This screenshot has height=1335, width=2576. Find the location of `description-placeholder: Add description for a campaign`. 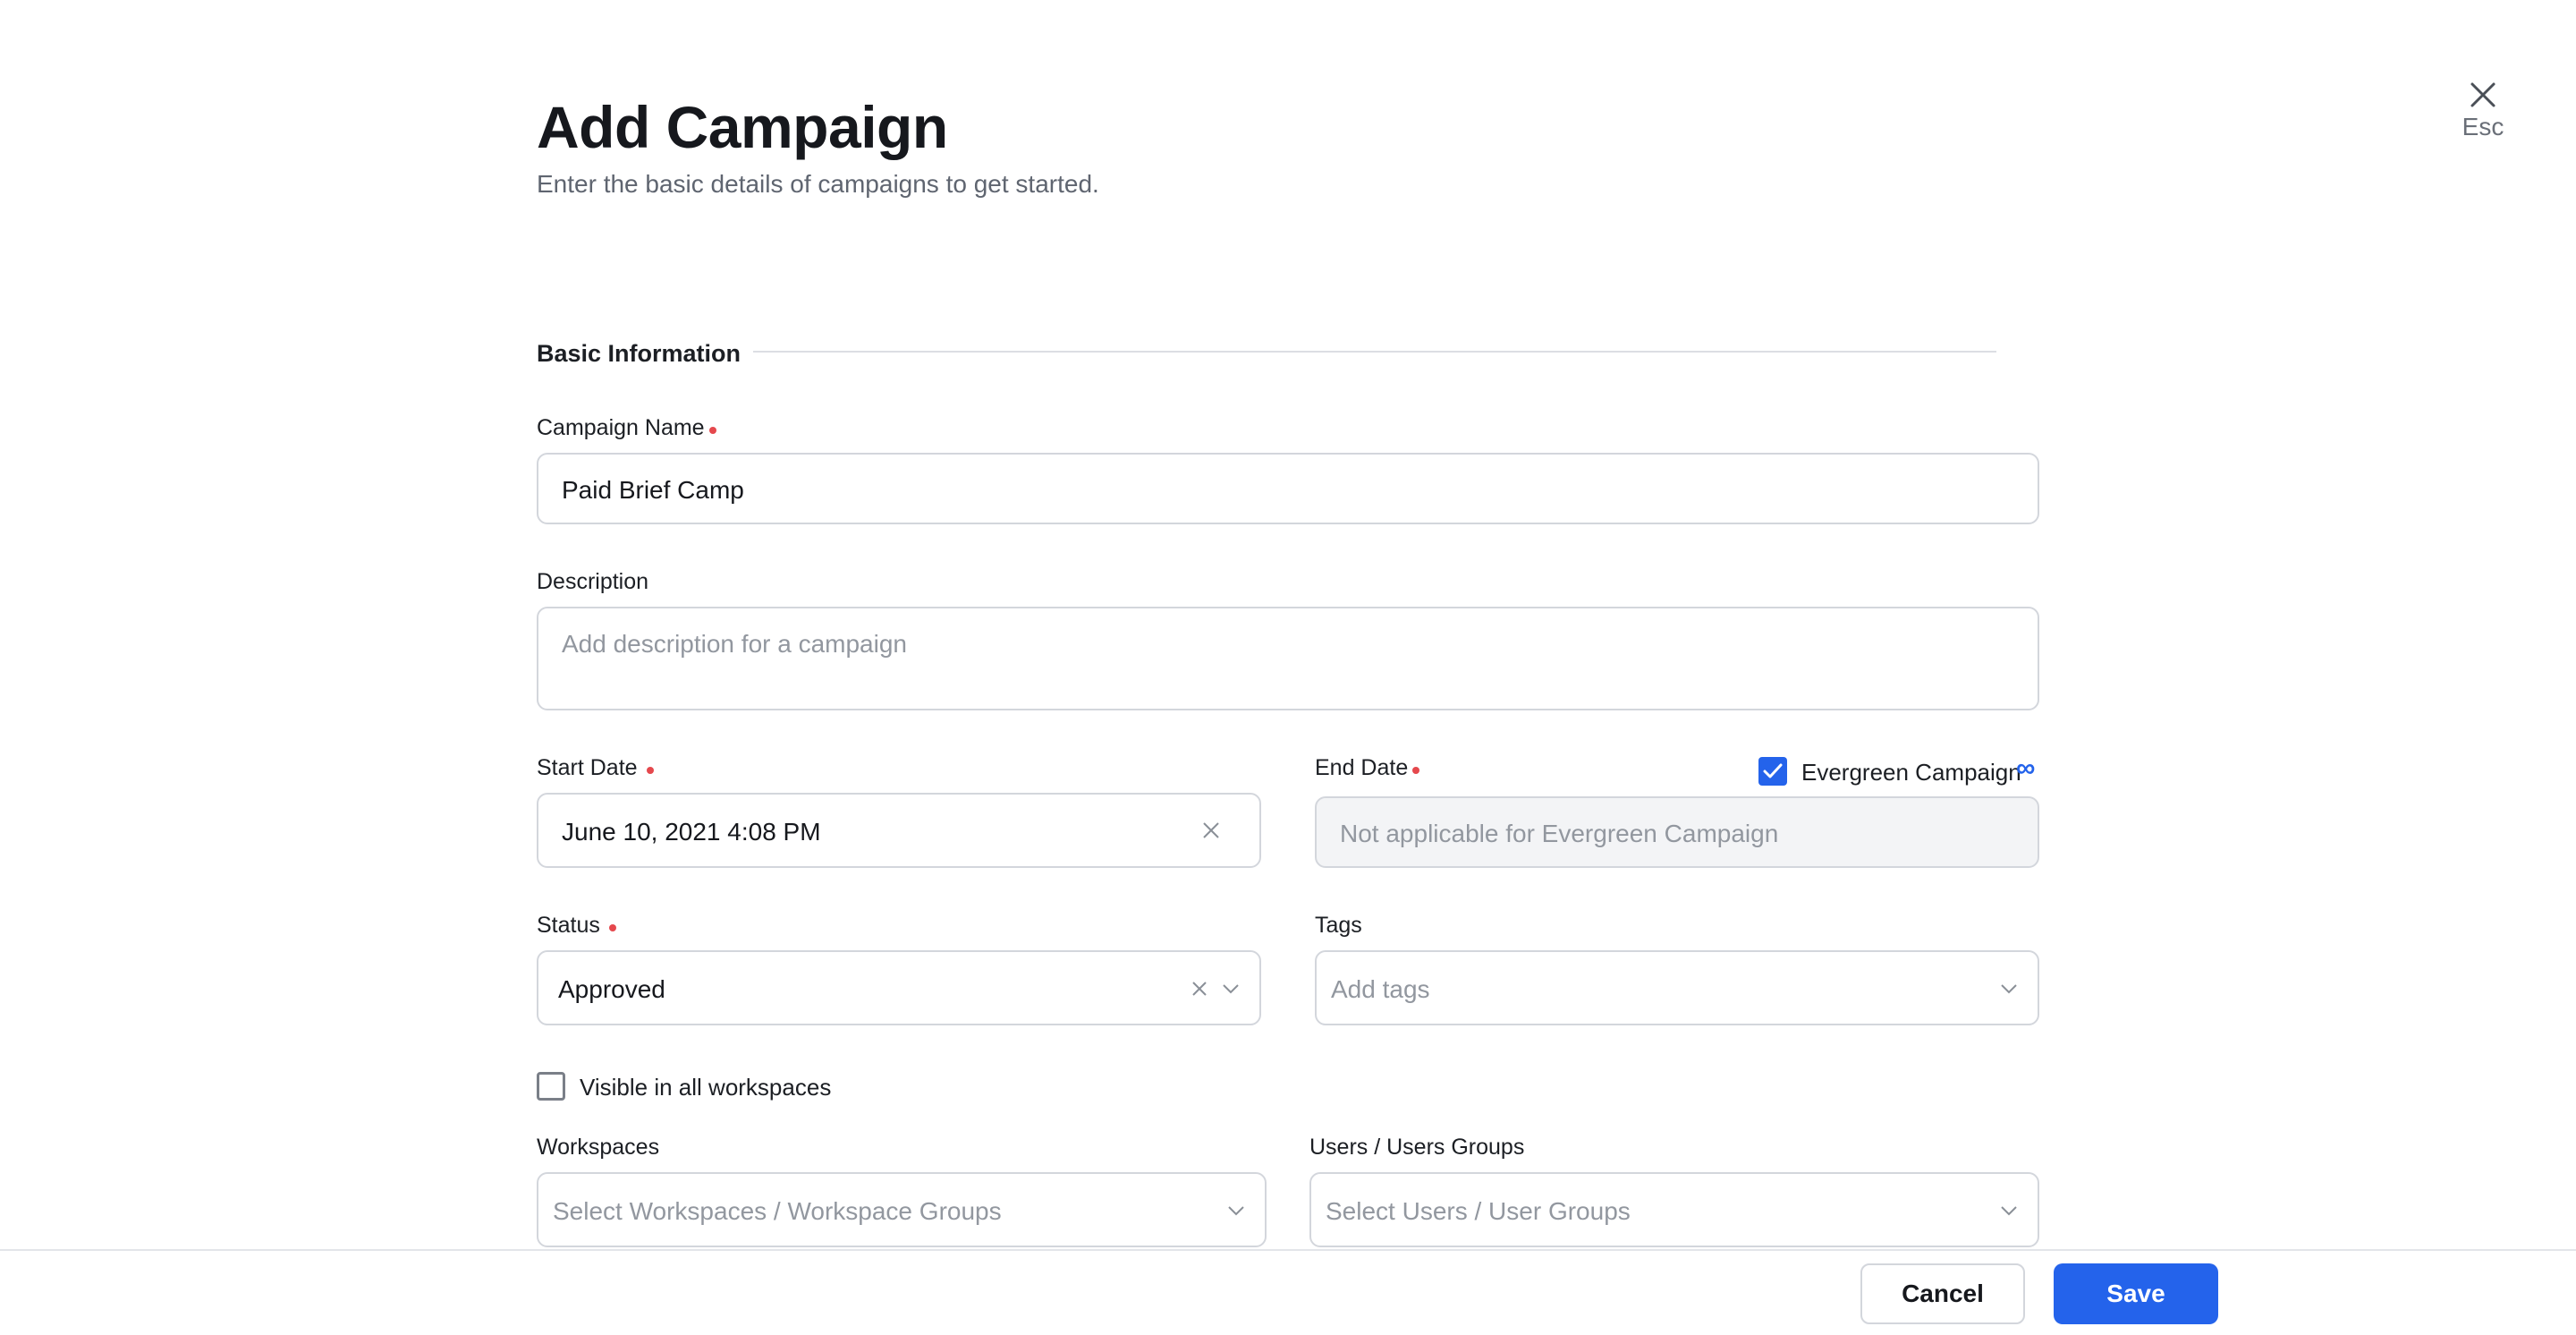

description-placeholder: Add description for a campaign is located at coordinates (734, 644).